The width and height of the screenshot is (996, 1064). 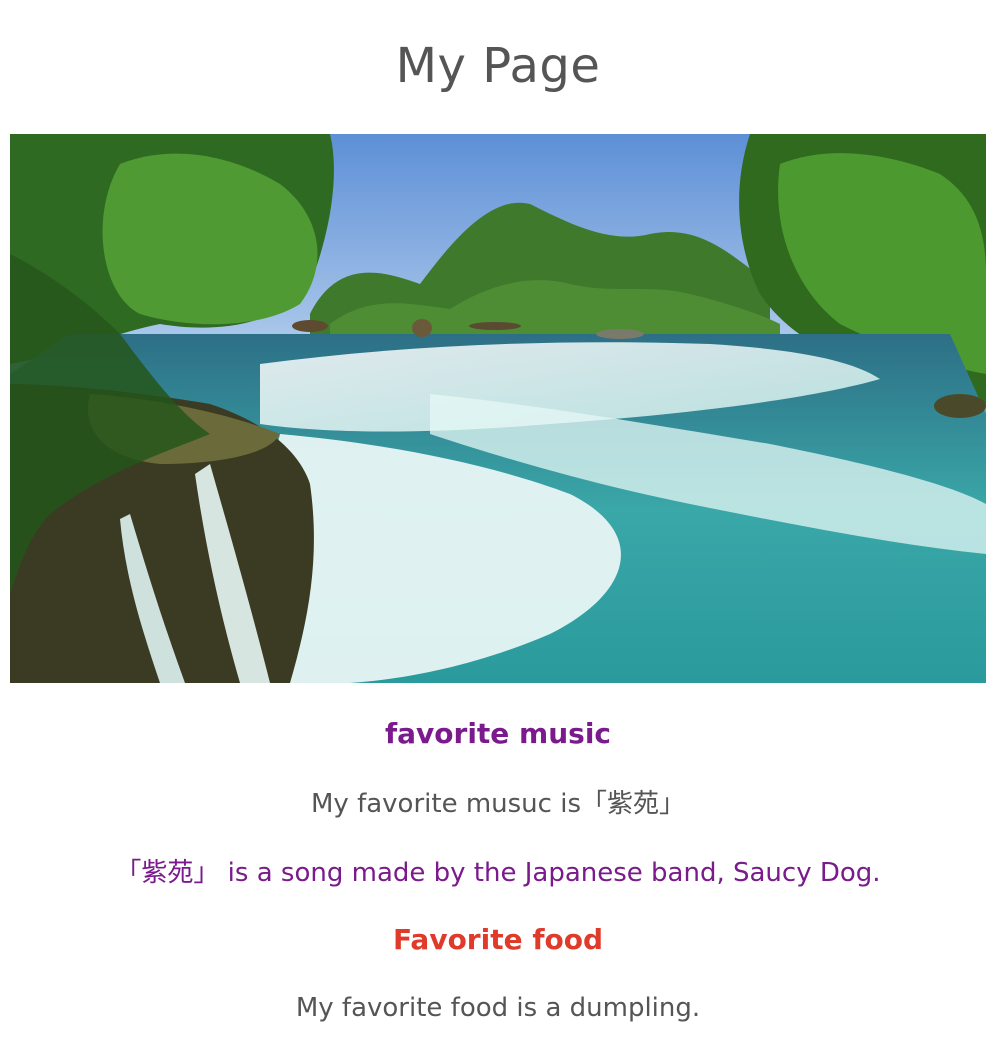 What do you see at coordinates (498, 804) in the screenshot?
I see `music-section-line-1: My favorite musuc is「紫苑」` at bounding box center [498, 804].